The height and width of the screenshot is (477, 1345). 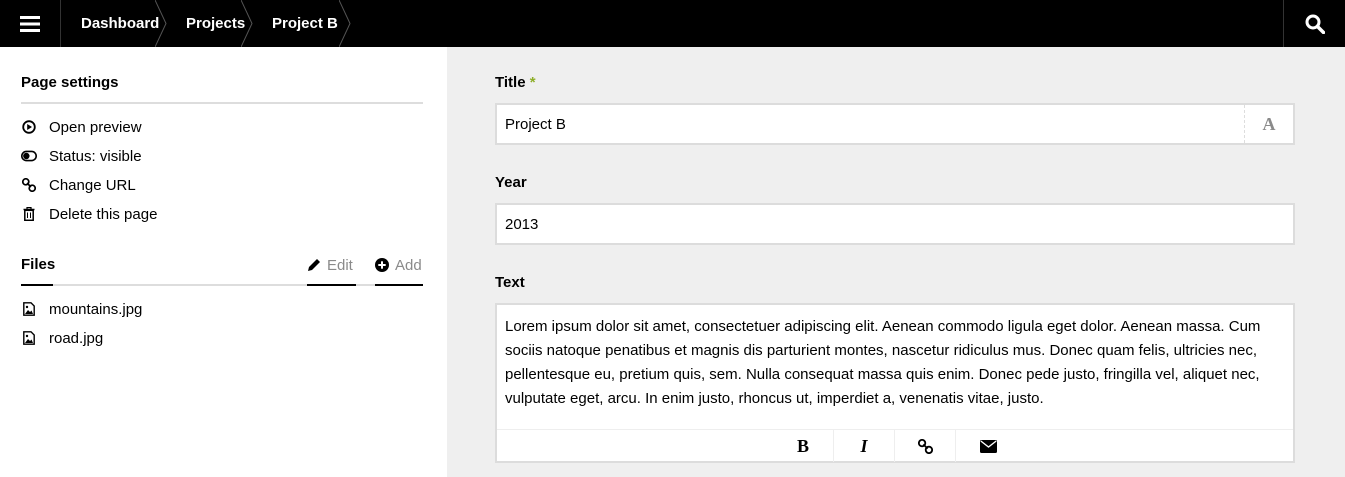 What do you see at coordinates (314, 265) in the screenshot?
I see `pencil-icon` at bounding box center [314, 265].